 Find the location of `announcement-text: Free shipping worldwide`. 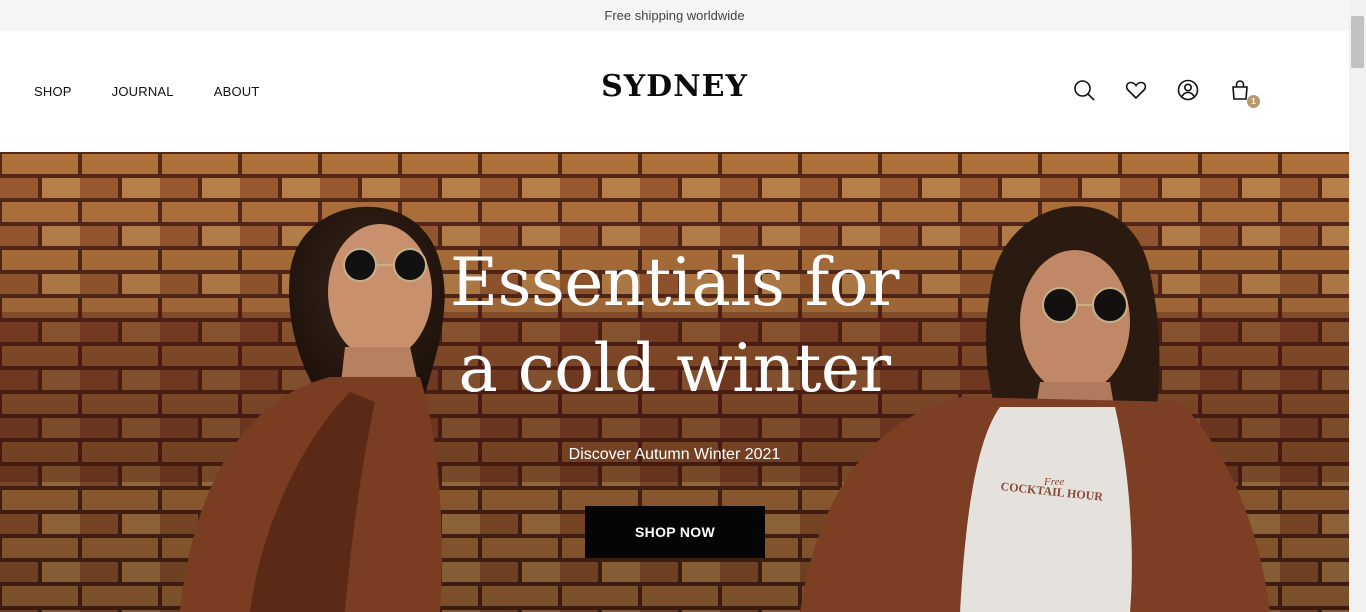

announcement-text: Free shipping worldwide is located at coordinates (674, 15).